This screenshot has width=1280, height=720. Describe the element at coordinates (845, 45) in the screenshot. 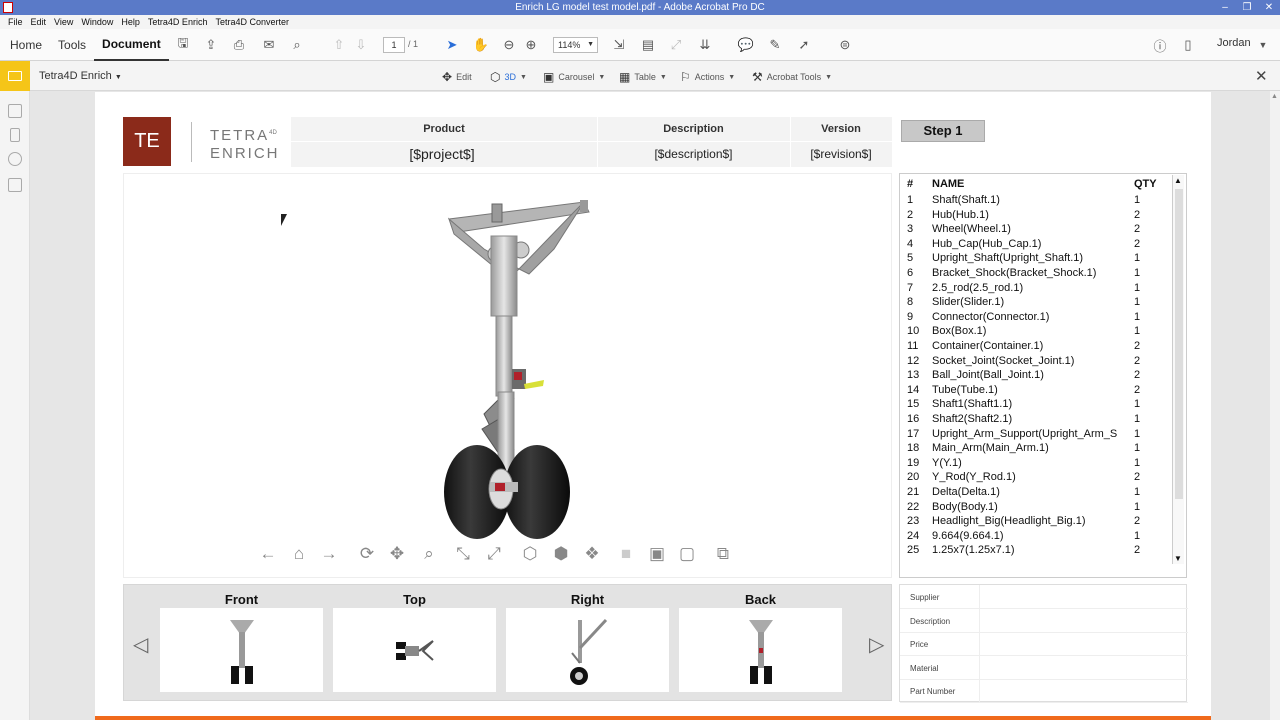

I see `read-mode-icon: ⊜` at that location.